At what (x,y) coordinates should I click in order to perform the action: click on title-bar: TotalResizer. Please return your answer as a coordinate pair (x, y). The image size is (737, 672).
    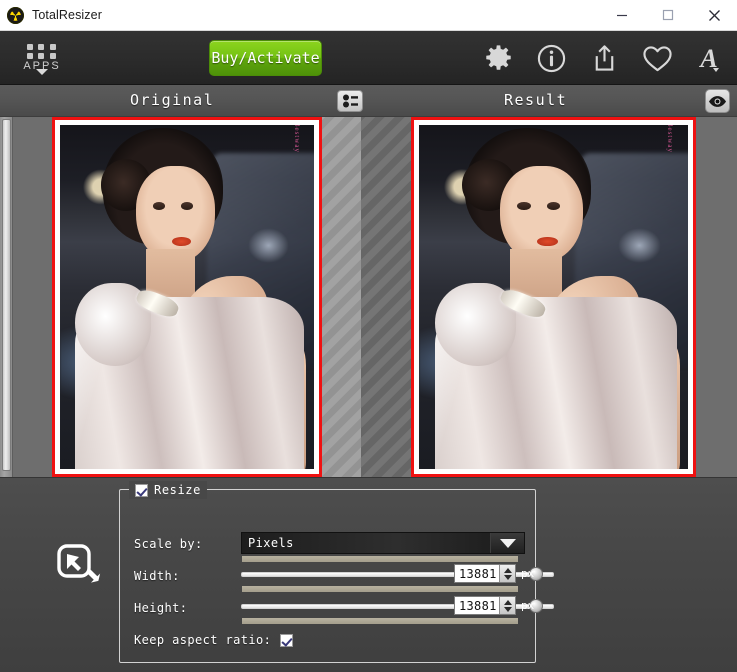
    Looking at the image, I should click on (368, 15).